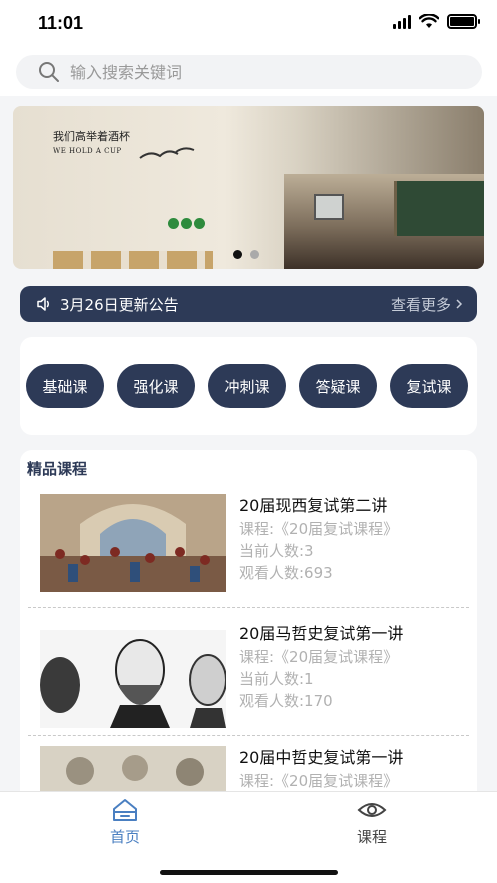 This screenshot has width=497, height=883. I want to click on wifi-icon, so click(429, 21).